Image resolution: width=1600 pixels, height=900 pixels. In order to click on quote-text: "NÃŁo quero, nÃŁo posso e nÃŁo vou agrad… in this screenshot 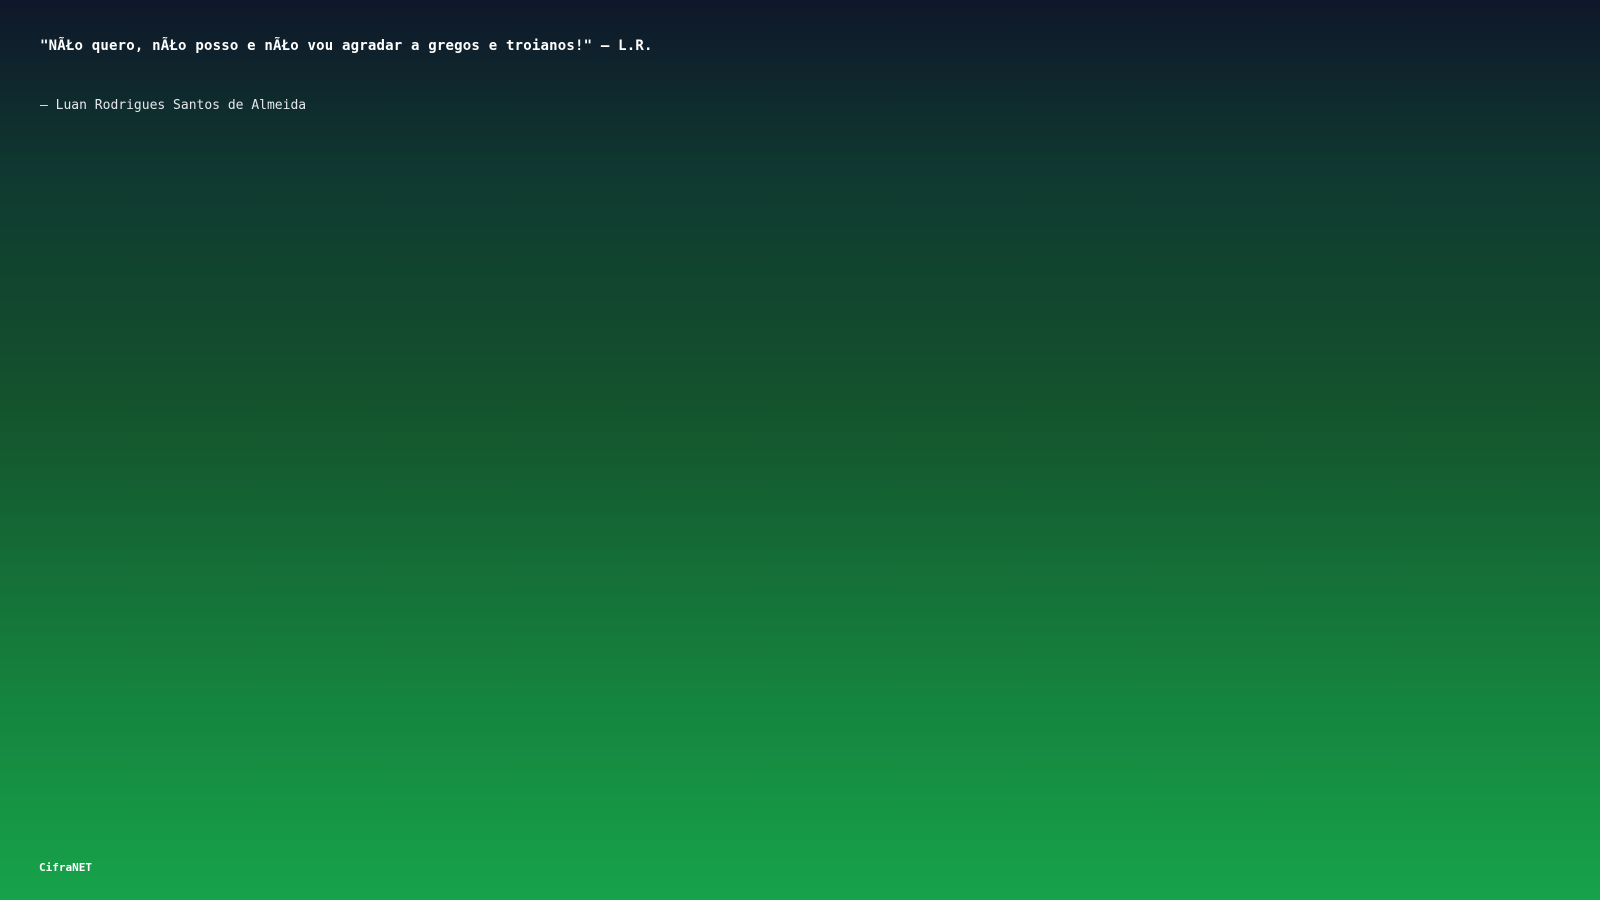, I will do `click(346, 46)`.